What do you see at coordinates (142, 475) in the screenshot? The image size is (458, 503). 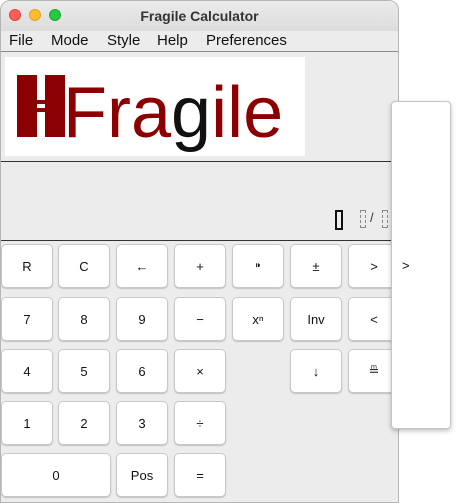 I see `position-button: Pos` at bounding box center [142, 475].